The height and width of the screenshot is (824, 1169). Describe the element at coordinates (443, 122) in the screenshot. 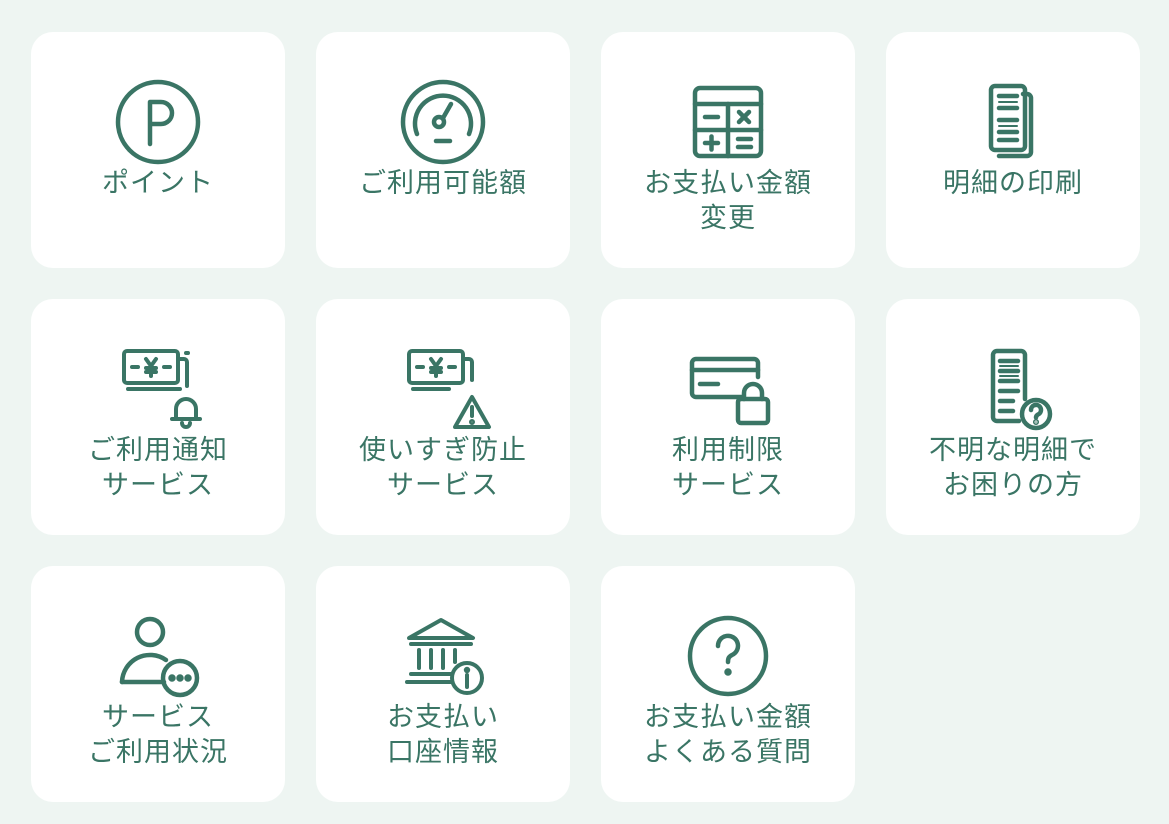

I see `gauge-icon` at that location.